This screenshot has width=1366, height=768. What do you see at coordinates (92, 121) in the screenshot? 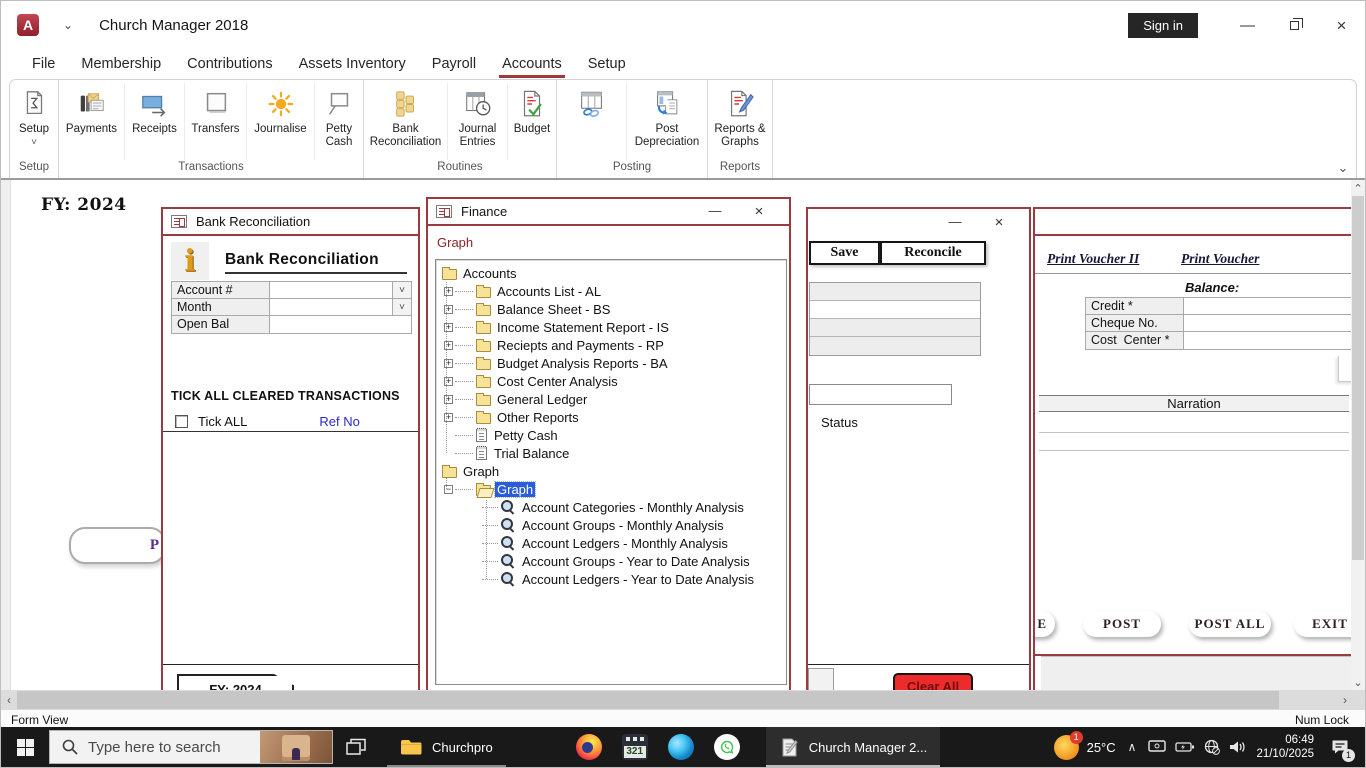
I see `ribbon-payments-button: Payments` at bounding box center [92, 121].